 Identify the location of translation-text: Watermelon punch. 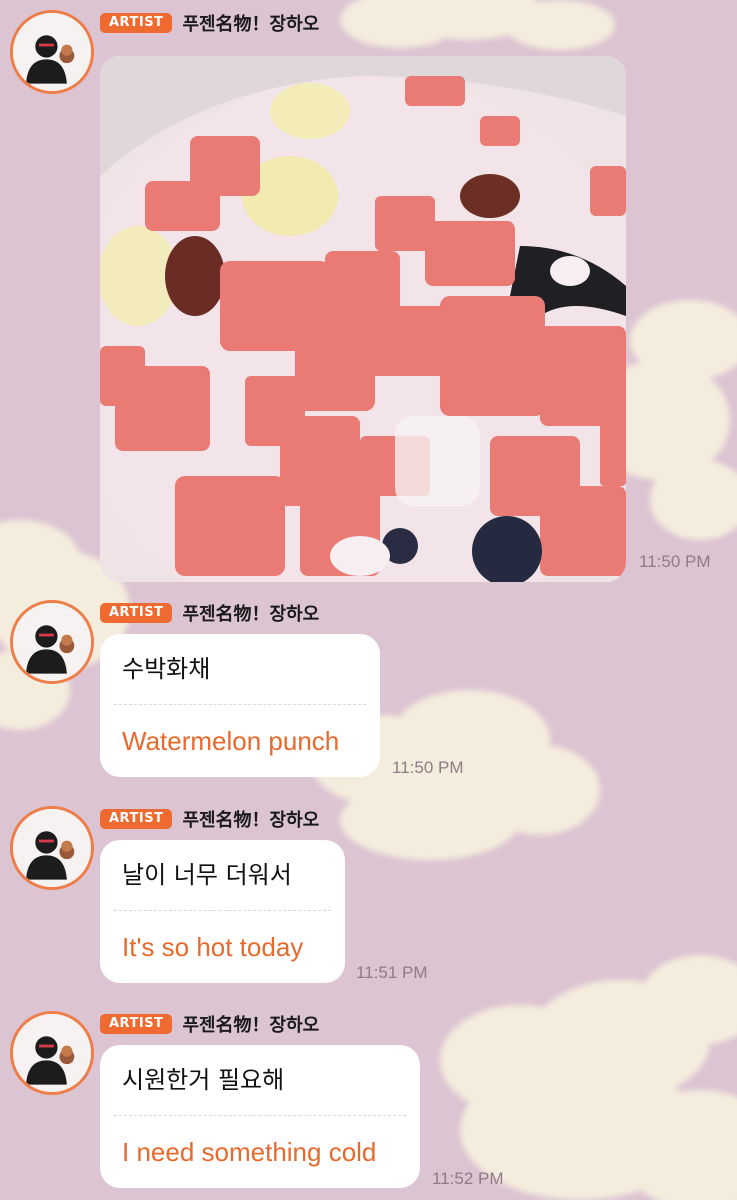
(231, 741).